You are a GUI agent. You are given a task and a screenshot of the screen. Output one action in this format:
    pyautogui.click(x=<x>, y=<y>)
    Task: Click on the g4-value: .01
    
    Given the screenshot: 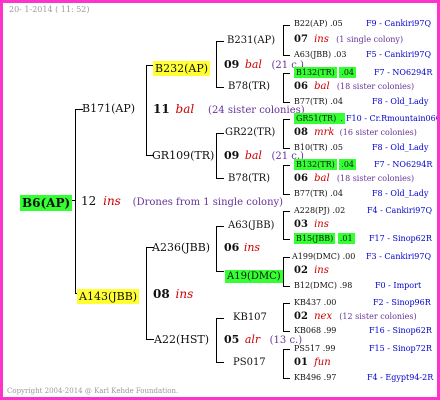 What is the action you would take?
    pyautogui.click(x=346, y=238)
    